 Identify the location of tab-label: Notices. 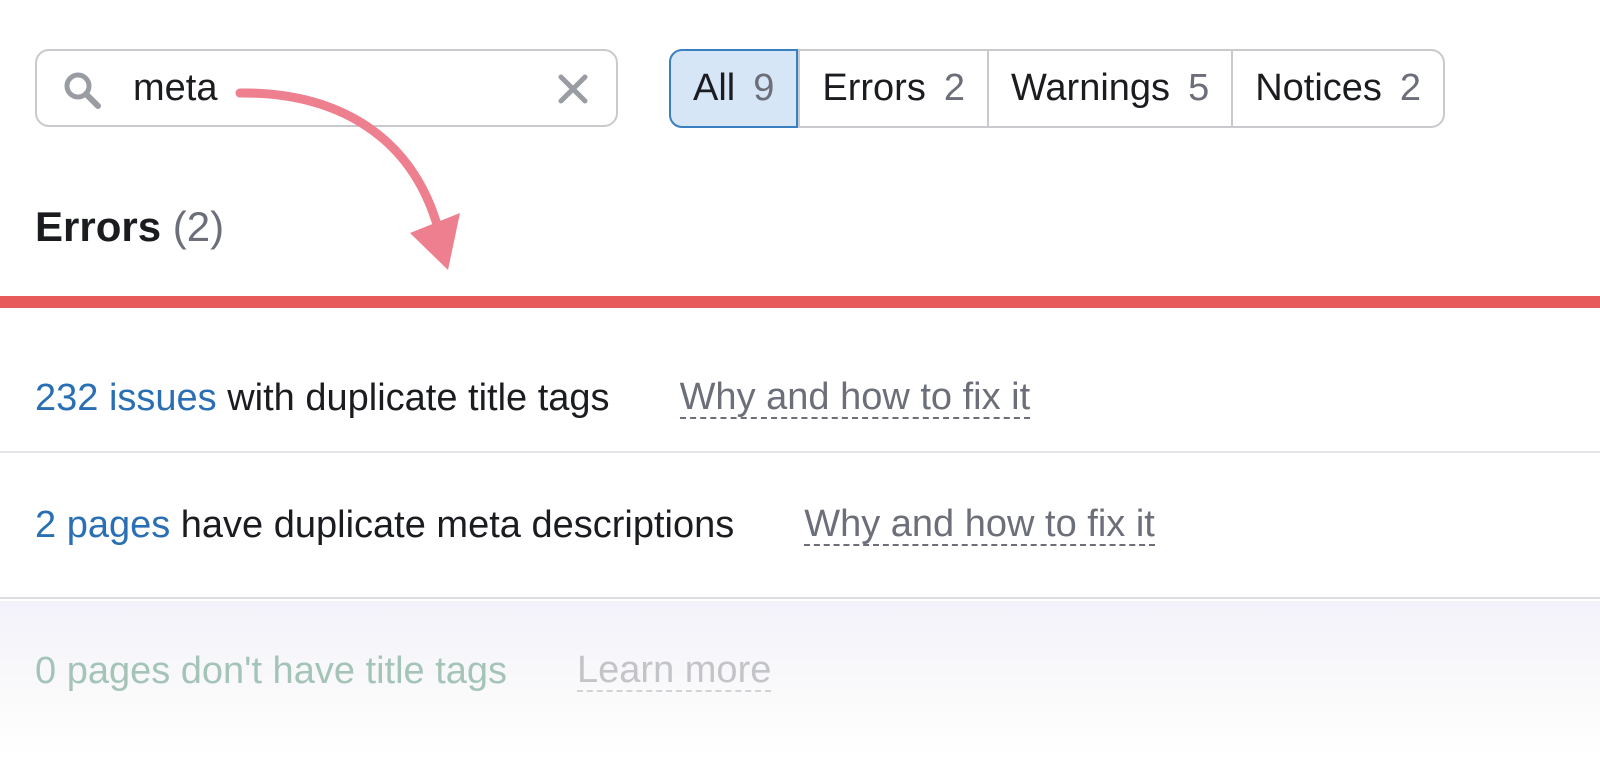
(1318, 88).